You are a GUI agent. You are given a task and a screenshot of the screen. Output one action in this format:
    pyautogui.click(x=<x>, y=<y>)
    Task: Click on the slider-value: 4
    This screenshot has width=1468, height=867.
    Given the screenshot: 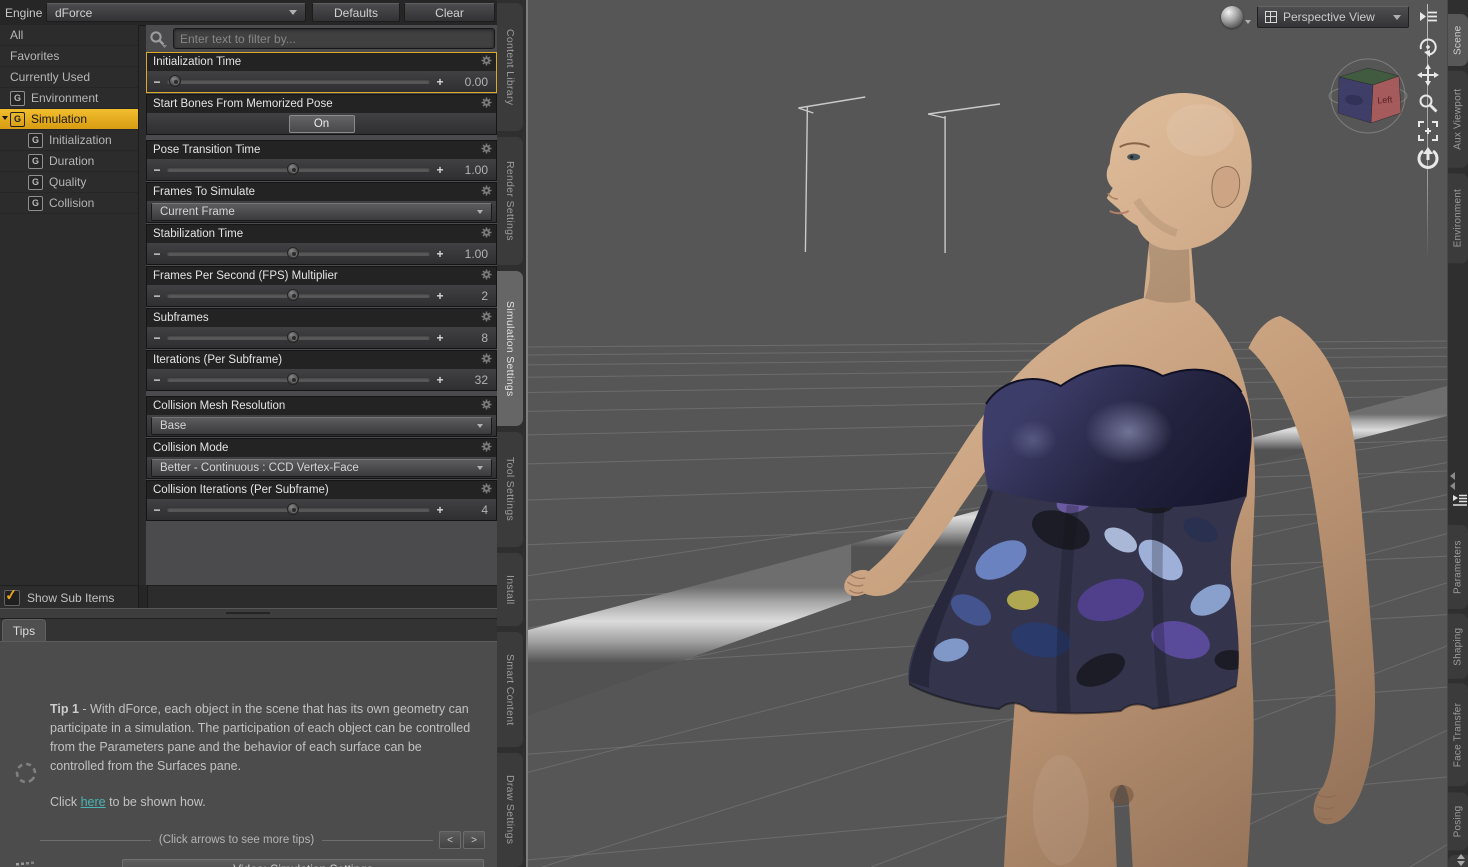 What is the action you would take?
    pyautogui.click(x=469, y=510)
    